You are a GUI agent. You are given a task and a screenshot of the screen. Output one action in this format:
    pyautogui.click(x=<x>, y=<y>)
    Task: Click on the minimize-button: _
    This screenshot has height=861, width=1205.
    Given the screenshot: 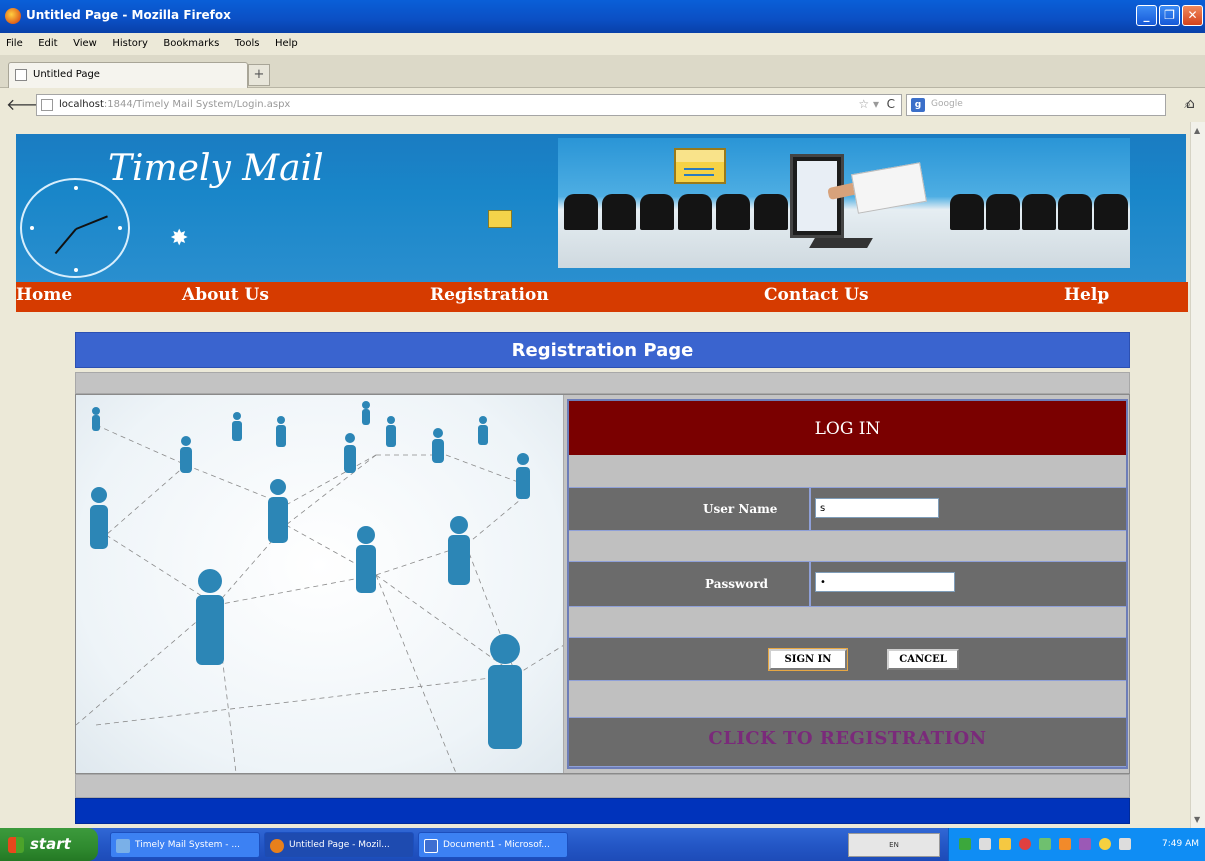 What is the action you would take?
    pyautogui.click(x=1146, y=15)
    